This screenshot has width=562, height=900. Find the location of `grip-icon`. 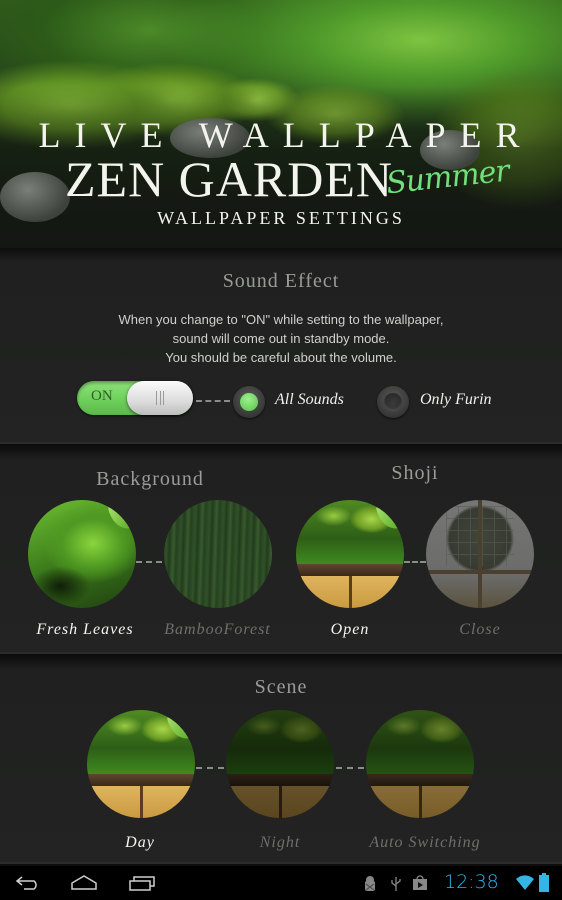

grip-icon is located at coordinates (160, 398).